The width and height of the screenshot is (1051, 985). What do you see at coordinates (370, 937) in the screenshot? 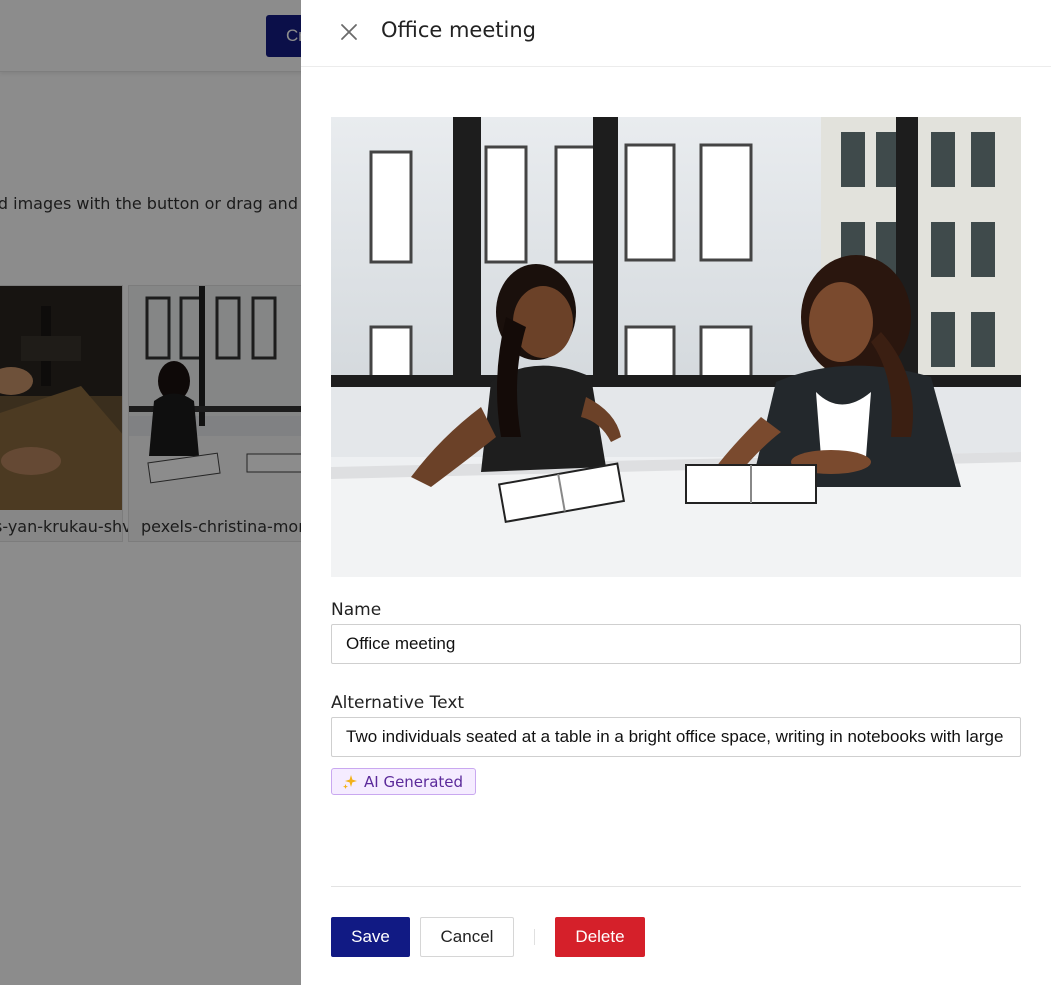
I see `save-button: Save` at bounding box center [370, 937].